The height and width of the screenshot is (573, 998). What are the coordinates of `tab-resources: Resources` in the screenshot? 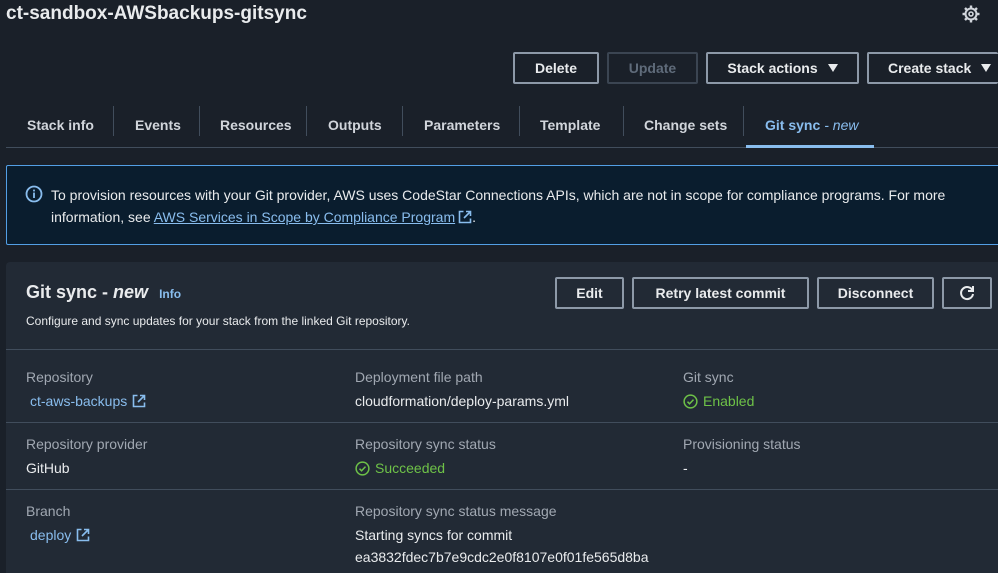 It's located at (256, 125).